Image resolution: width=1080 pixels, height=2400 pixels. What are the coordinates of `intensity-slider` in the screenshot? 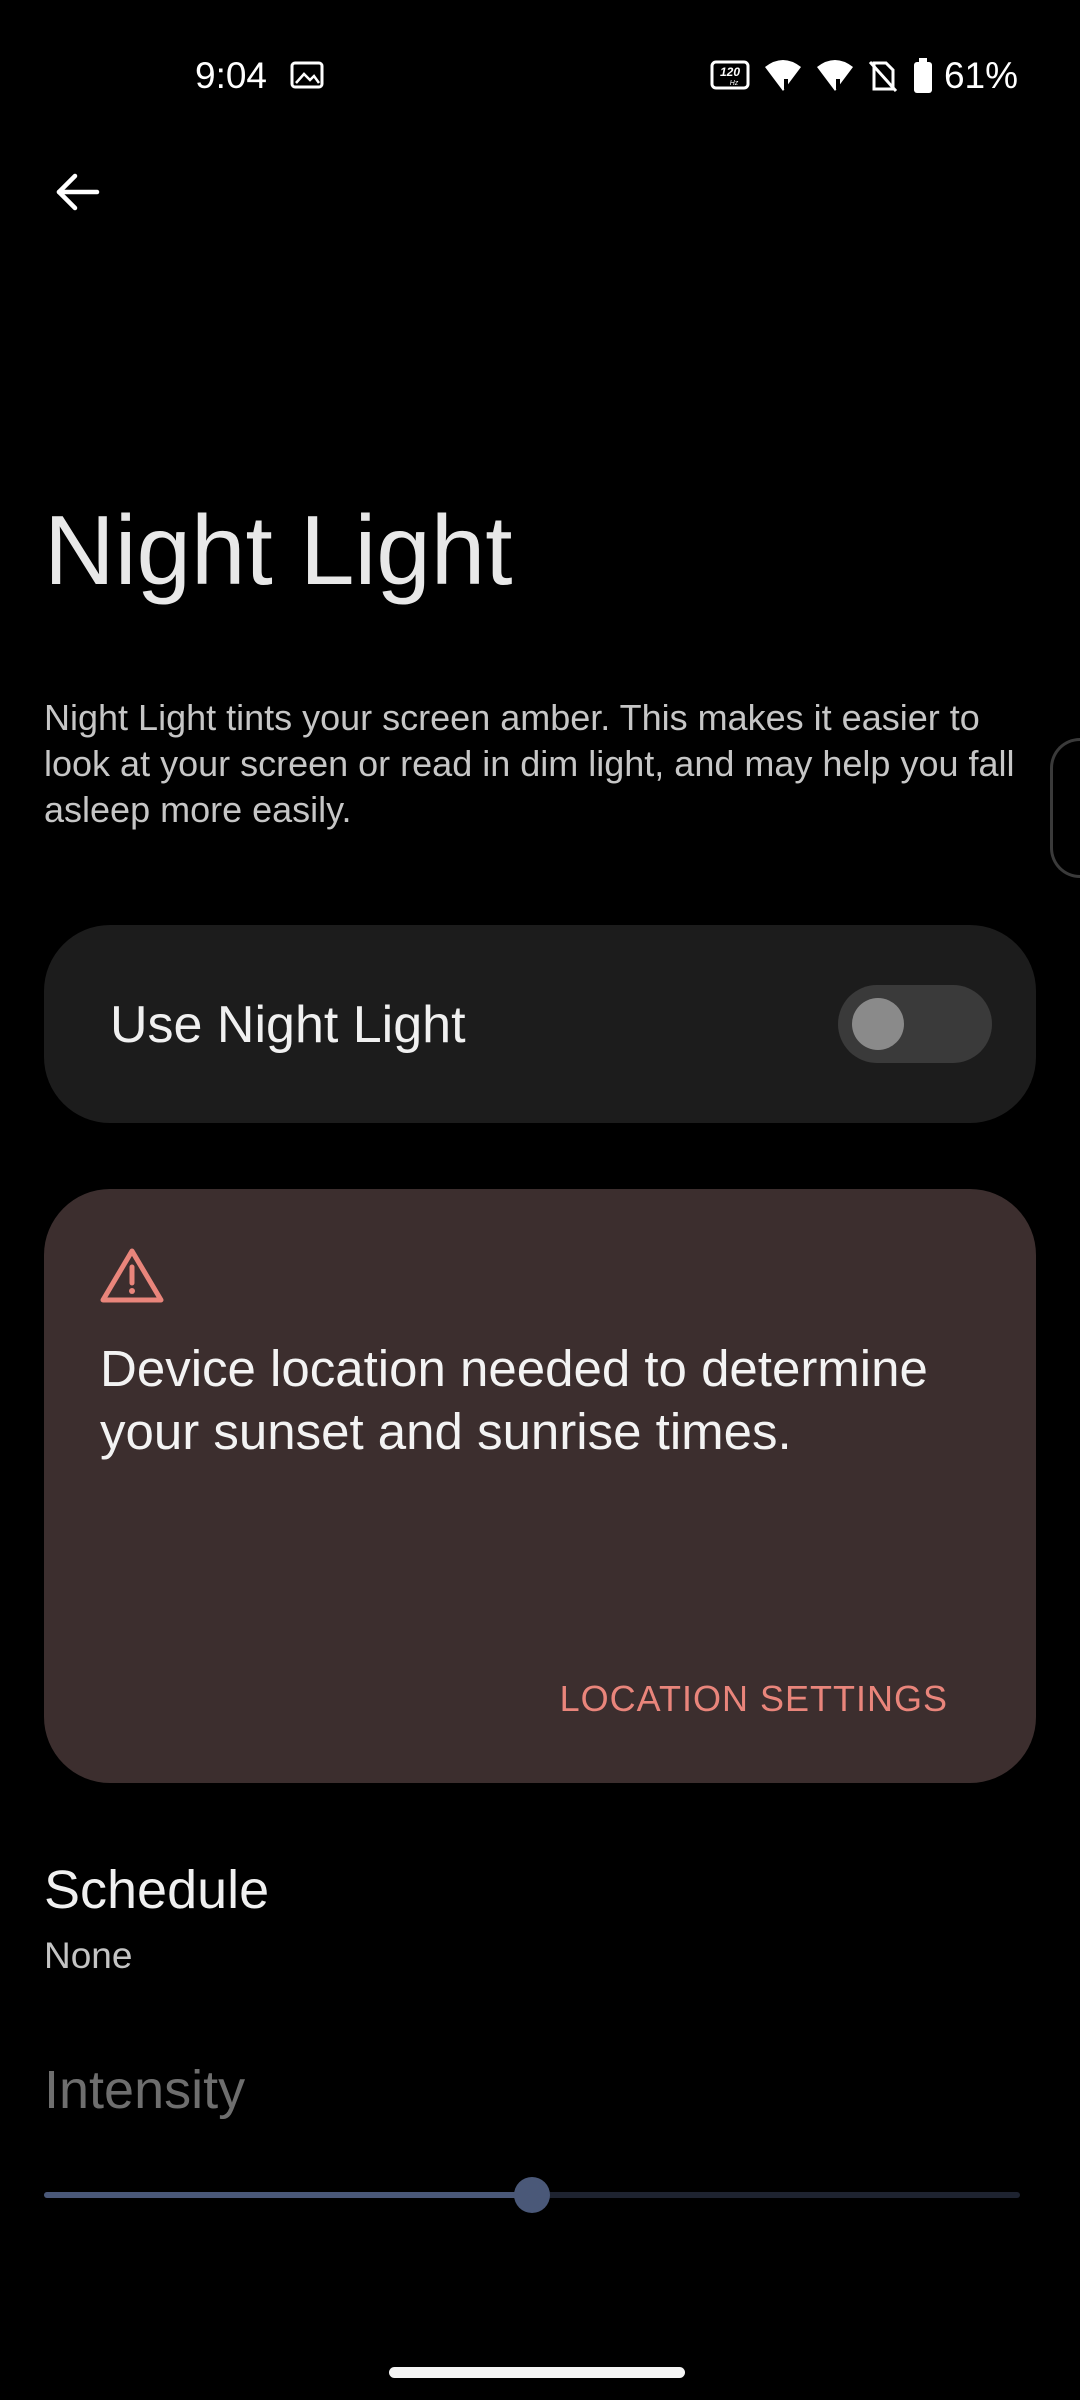 It's located at (532, 2195).